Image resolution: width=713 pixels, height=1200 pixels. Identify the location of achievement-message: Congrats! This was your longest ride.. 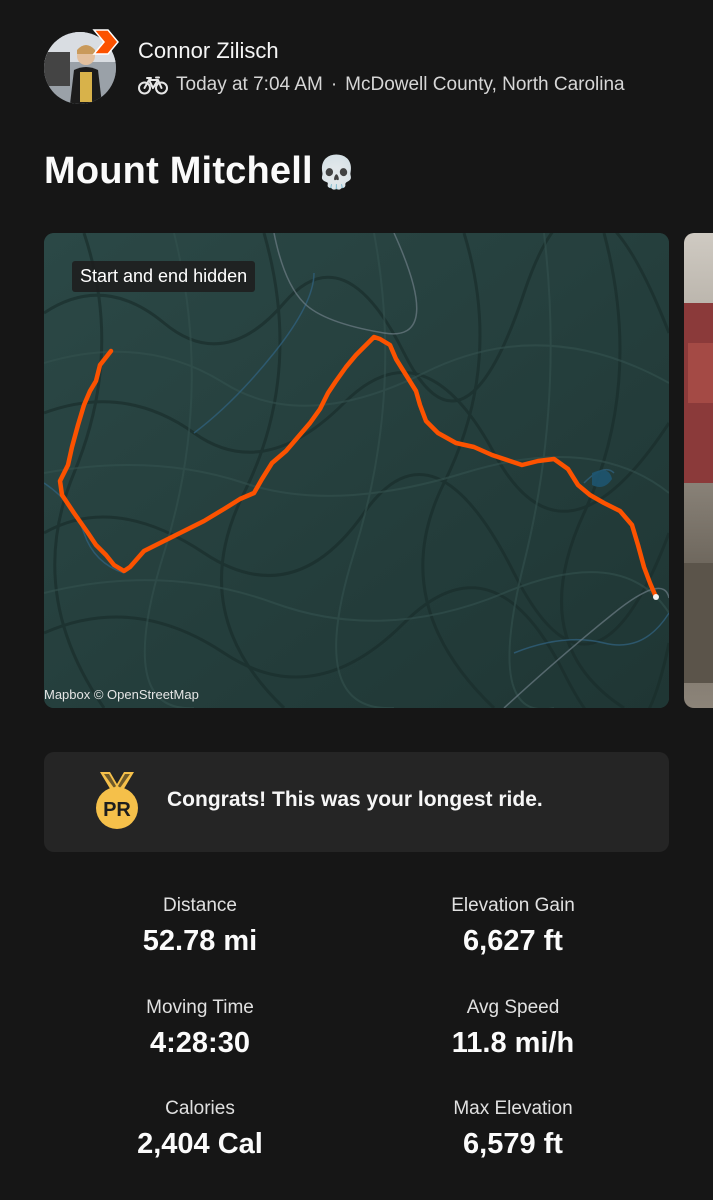
(355, 799).